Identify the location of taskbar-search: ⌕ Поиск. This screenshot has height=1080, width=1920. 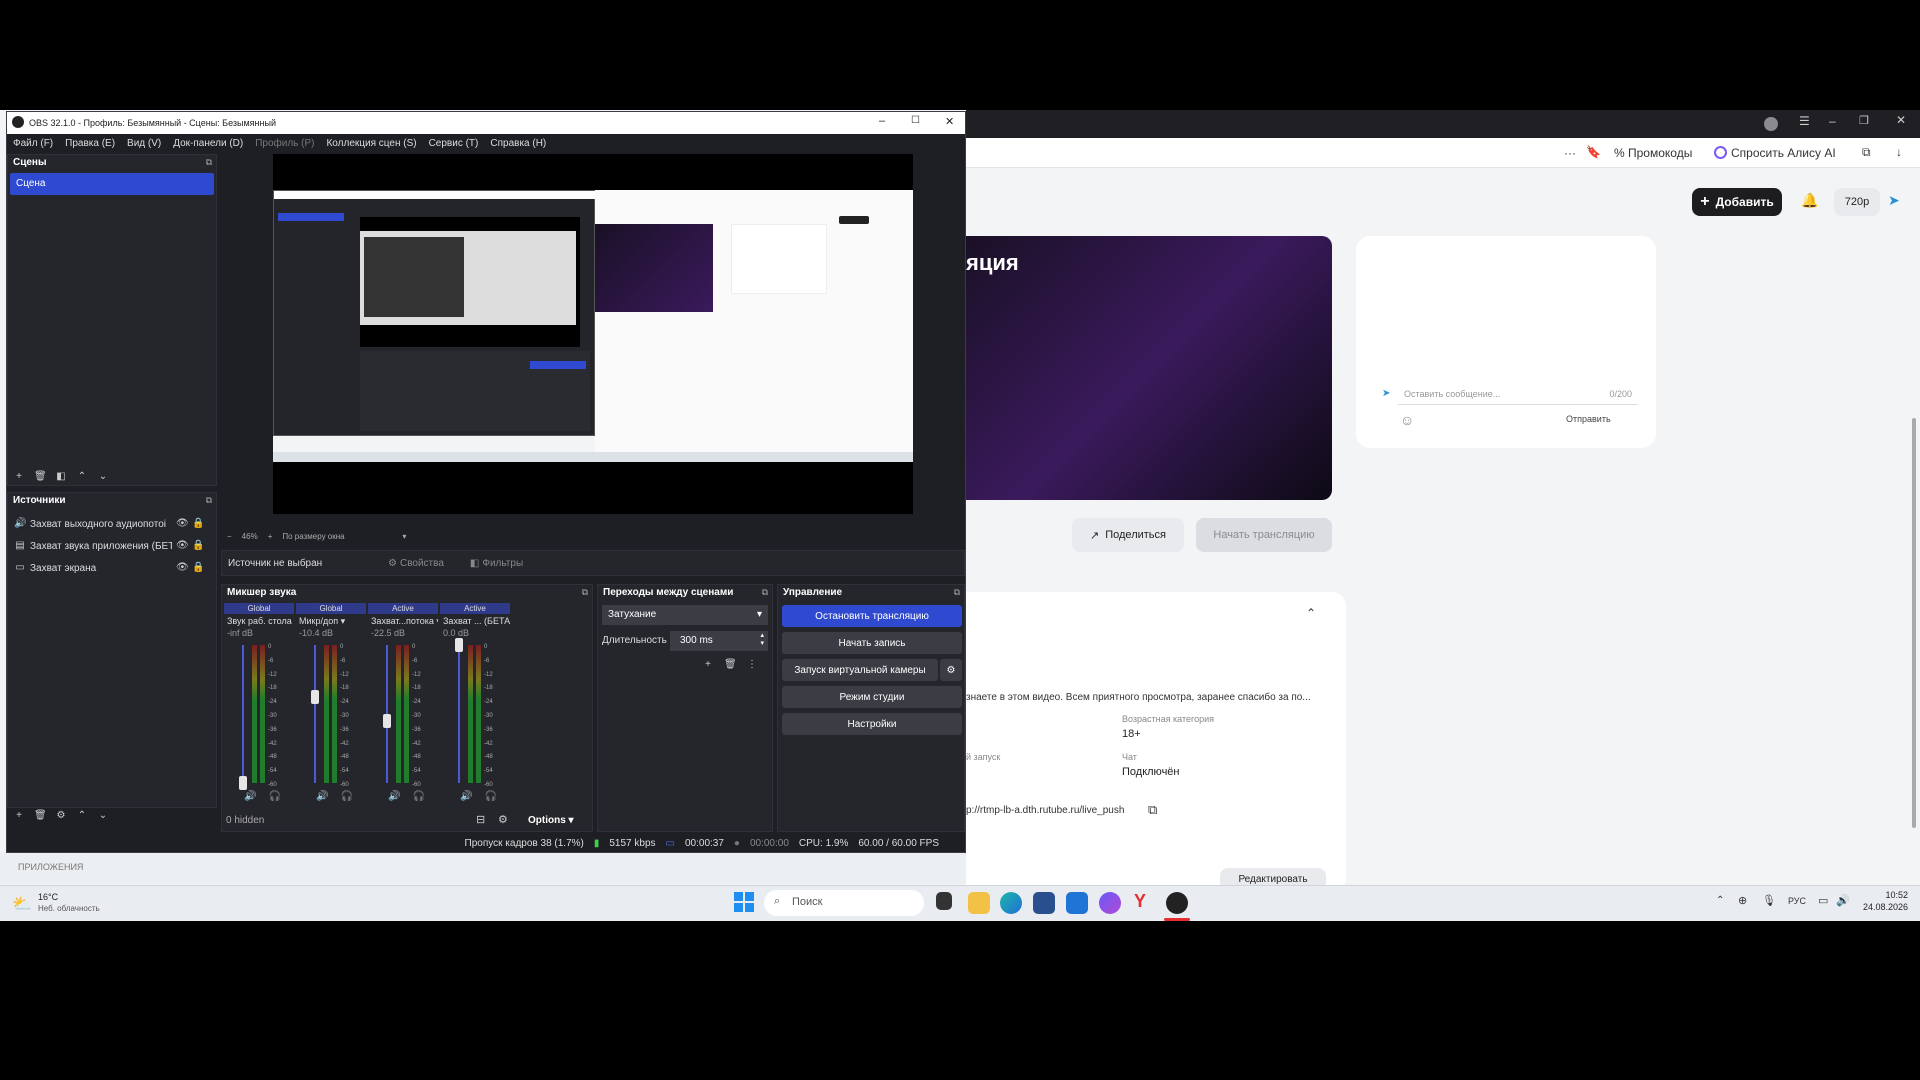
(844, 903).